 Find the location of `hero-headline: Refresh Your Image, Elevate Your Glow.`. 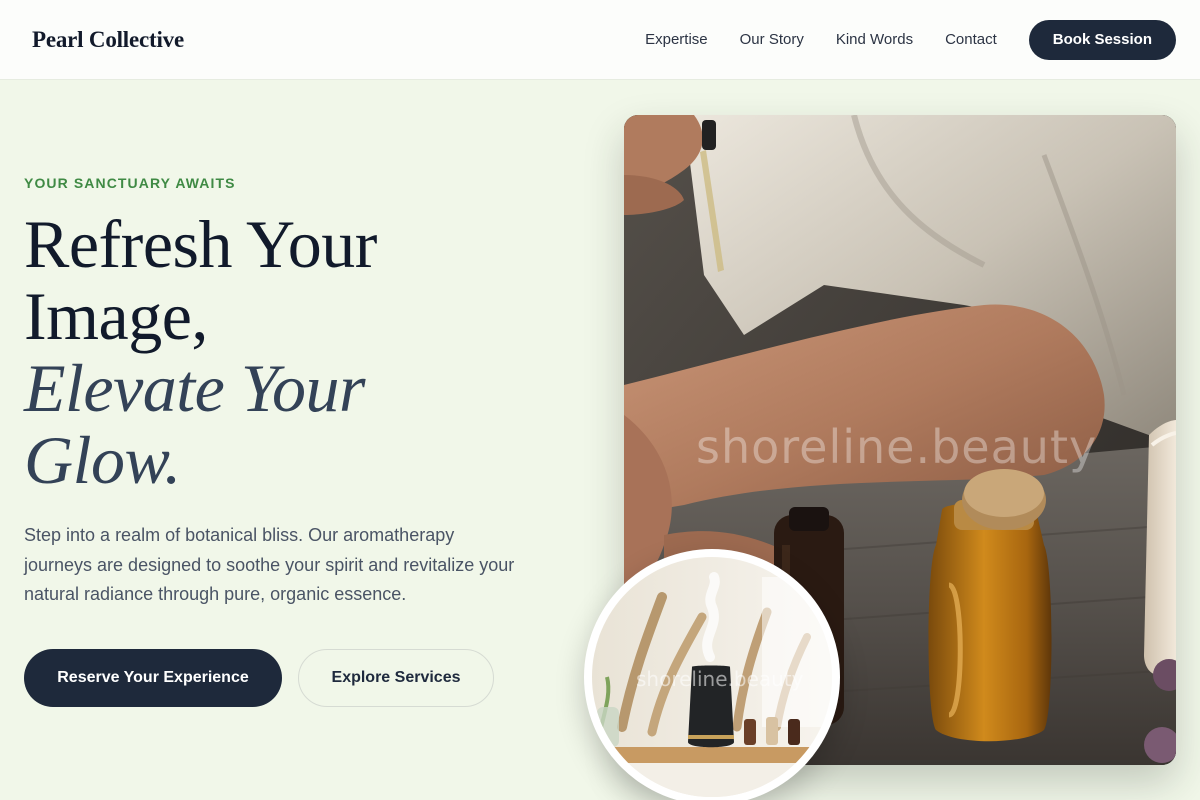

hero-headline: Refresh Your Image, Elevate Your Glow. is located at coordinates (200, 352).